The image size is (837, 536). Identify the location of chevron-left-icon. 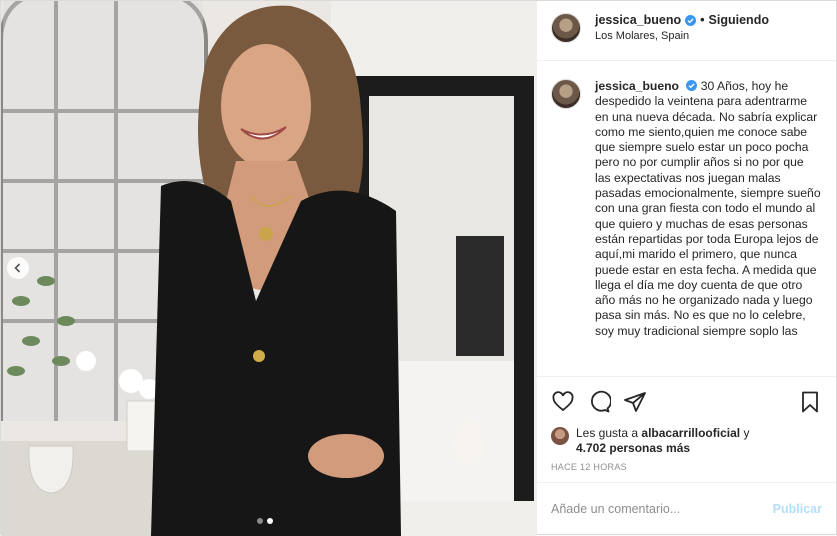
(17, 268).